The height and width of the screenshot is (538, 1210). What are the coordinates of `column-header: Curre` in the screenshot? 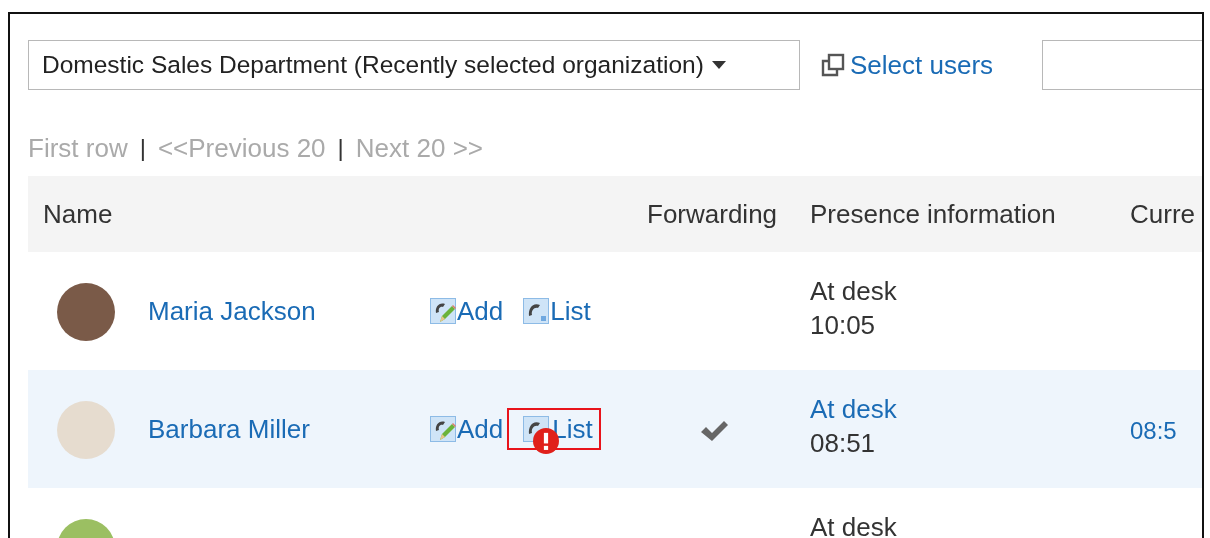 It's located at (1163, 214).